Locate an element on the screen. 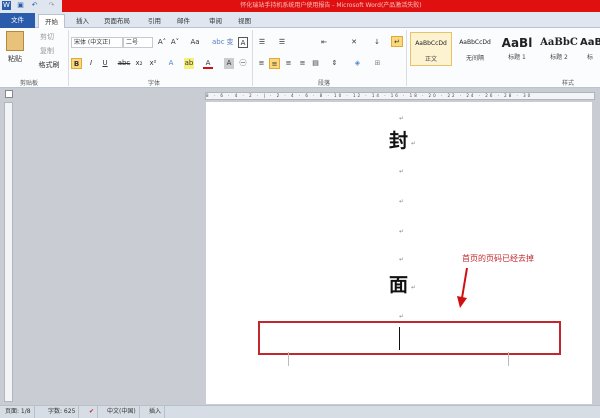 The height and width of the screenshot is (418, 600). tab-view: 视图 is located at coordinates (244, 21).